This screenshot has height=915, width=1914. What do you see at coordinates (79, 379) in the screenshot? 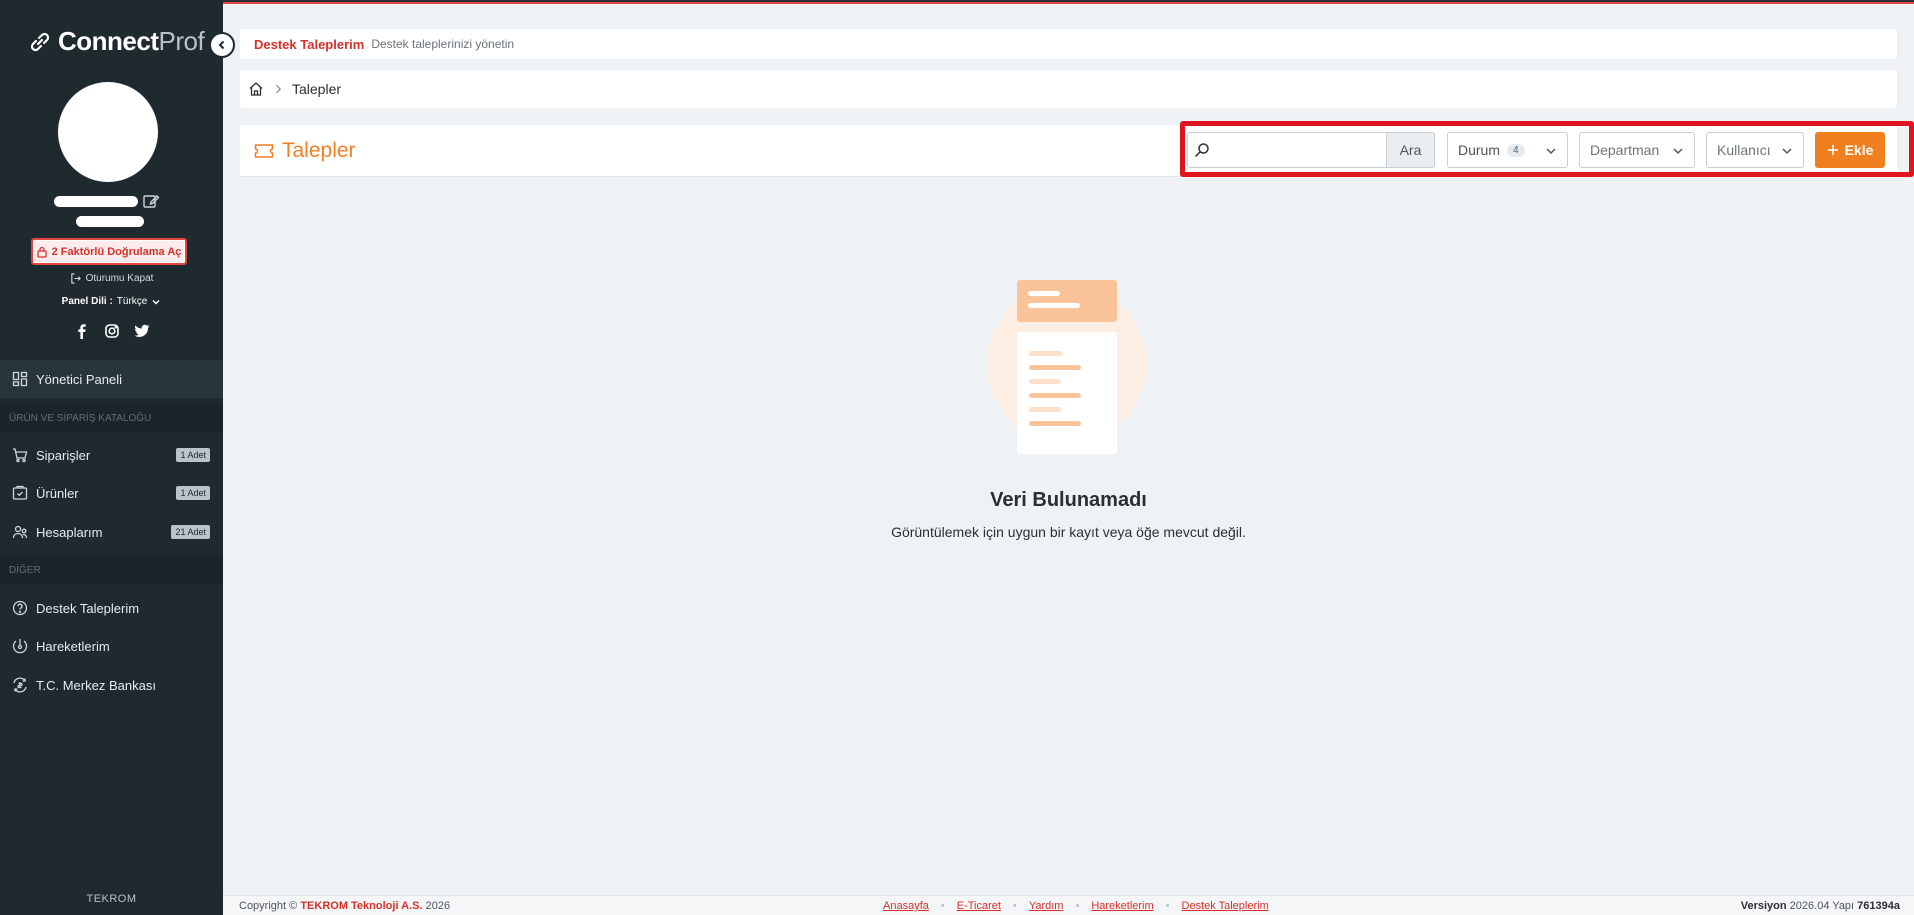
I see `sidebar-item-label: Yönetici Paneli` at bounding box center [79, 379].